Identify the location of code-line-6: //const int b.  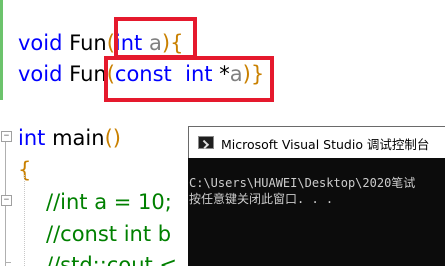
(108, 234).